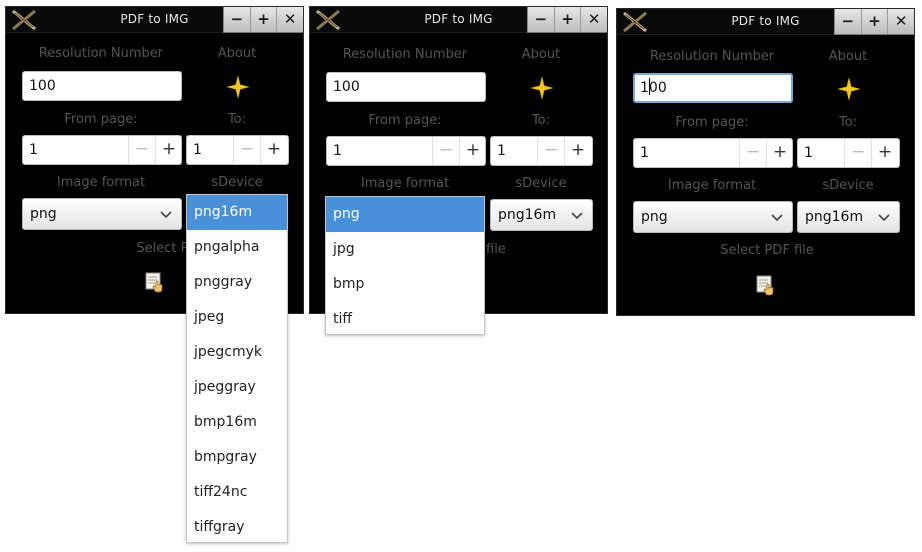 The height and width of the screenshot is (552, 922). Describe the element at coordinates (405, 249) in the screenshot. I see `dropdown-item: jpg` at that location.